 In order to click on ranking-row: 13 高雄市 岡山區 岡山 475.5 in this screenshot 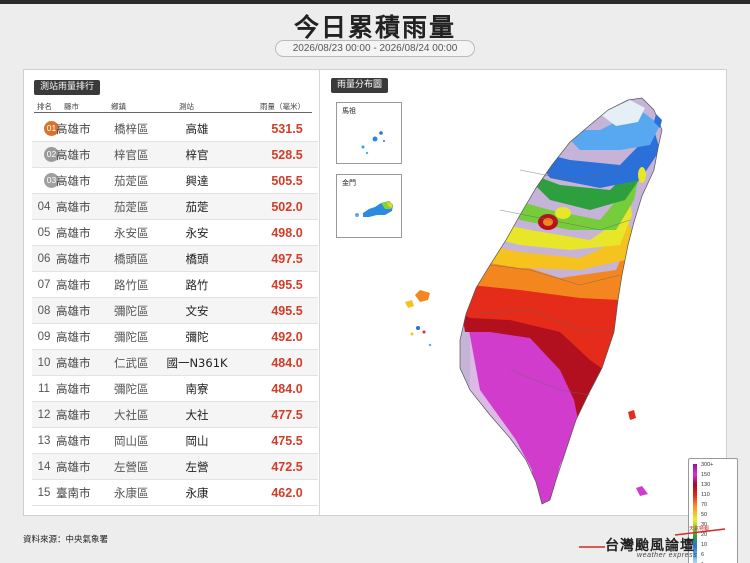, I will do `click(175, 441)`.